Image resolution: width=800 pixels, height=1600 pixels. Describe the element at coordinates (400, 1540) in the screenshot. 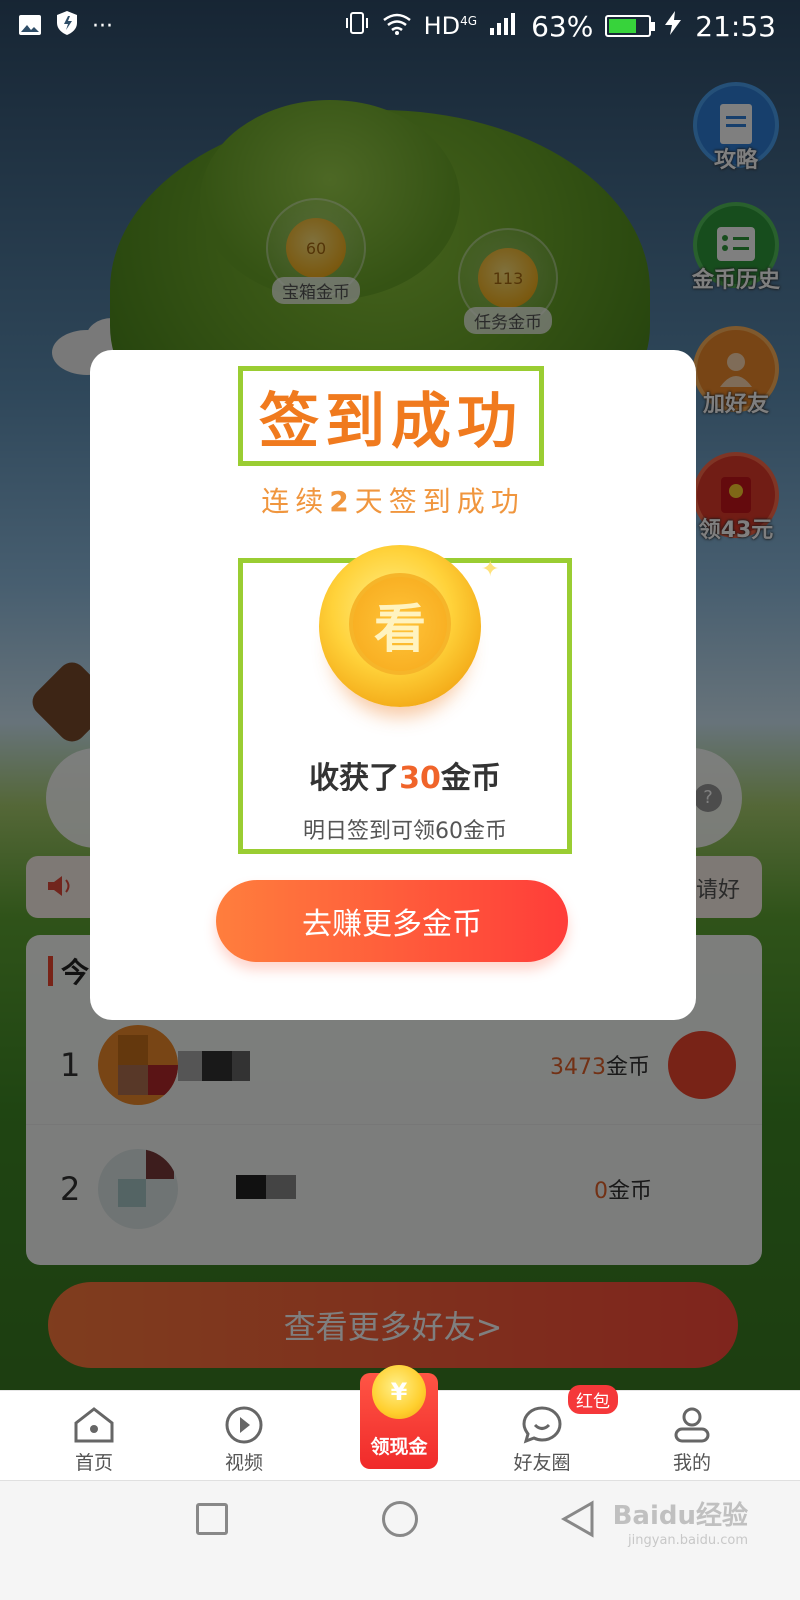

I see `system-nav-bar: Baidu经验 jingyan.baidu.com` at that location.